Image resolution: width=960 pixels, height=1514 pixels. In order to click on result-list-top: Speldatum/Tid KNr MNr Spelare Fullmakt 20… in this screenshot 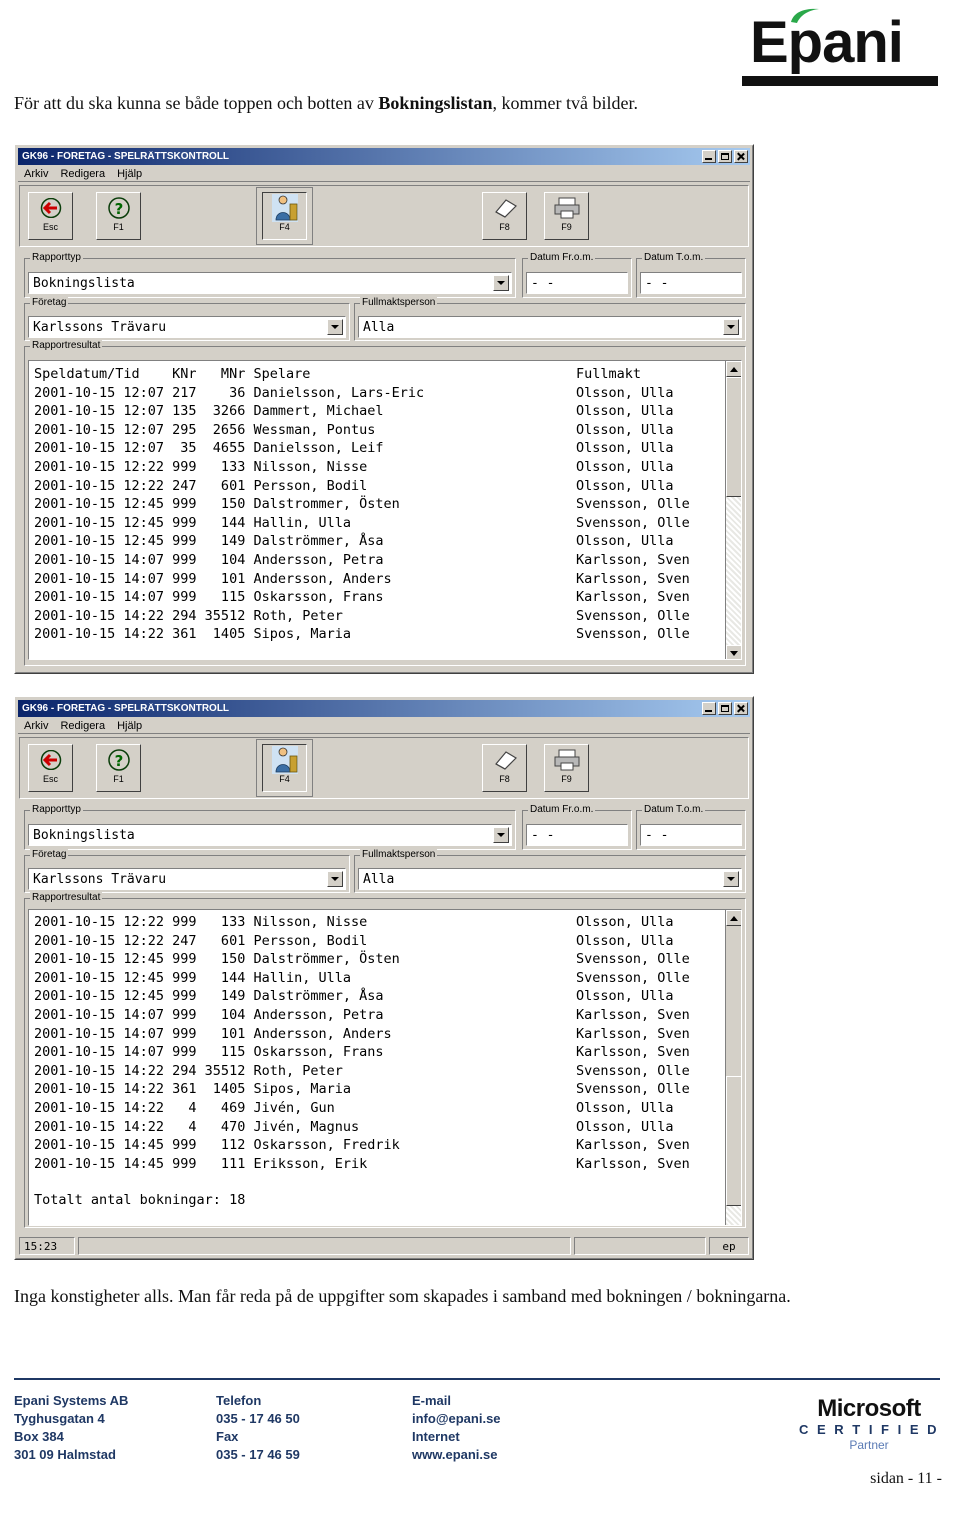, I will do `click(385, 510)`.